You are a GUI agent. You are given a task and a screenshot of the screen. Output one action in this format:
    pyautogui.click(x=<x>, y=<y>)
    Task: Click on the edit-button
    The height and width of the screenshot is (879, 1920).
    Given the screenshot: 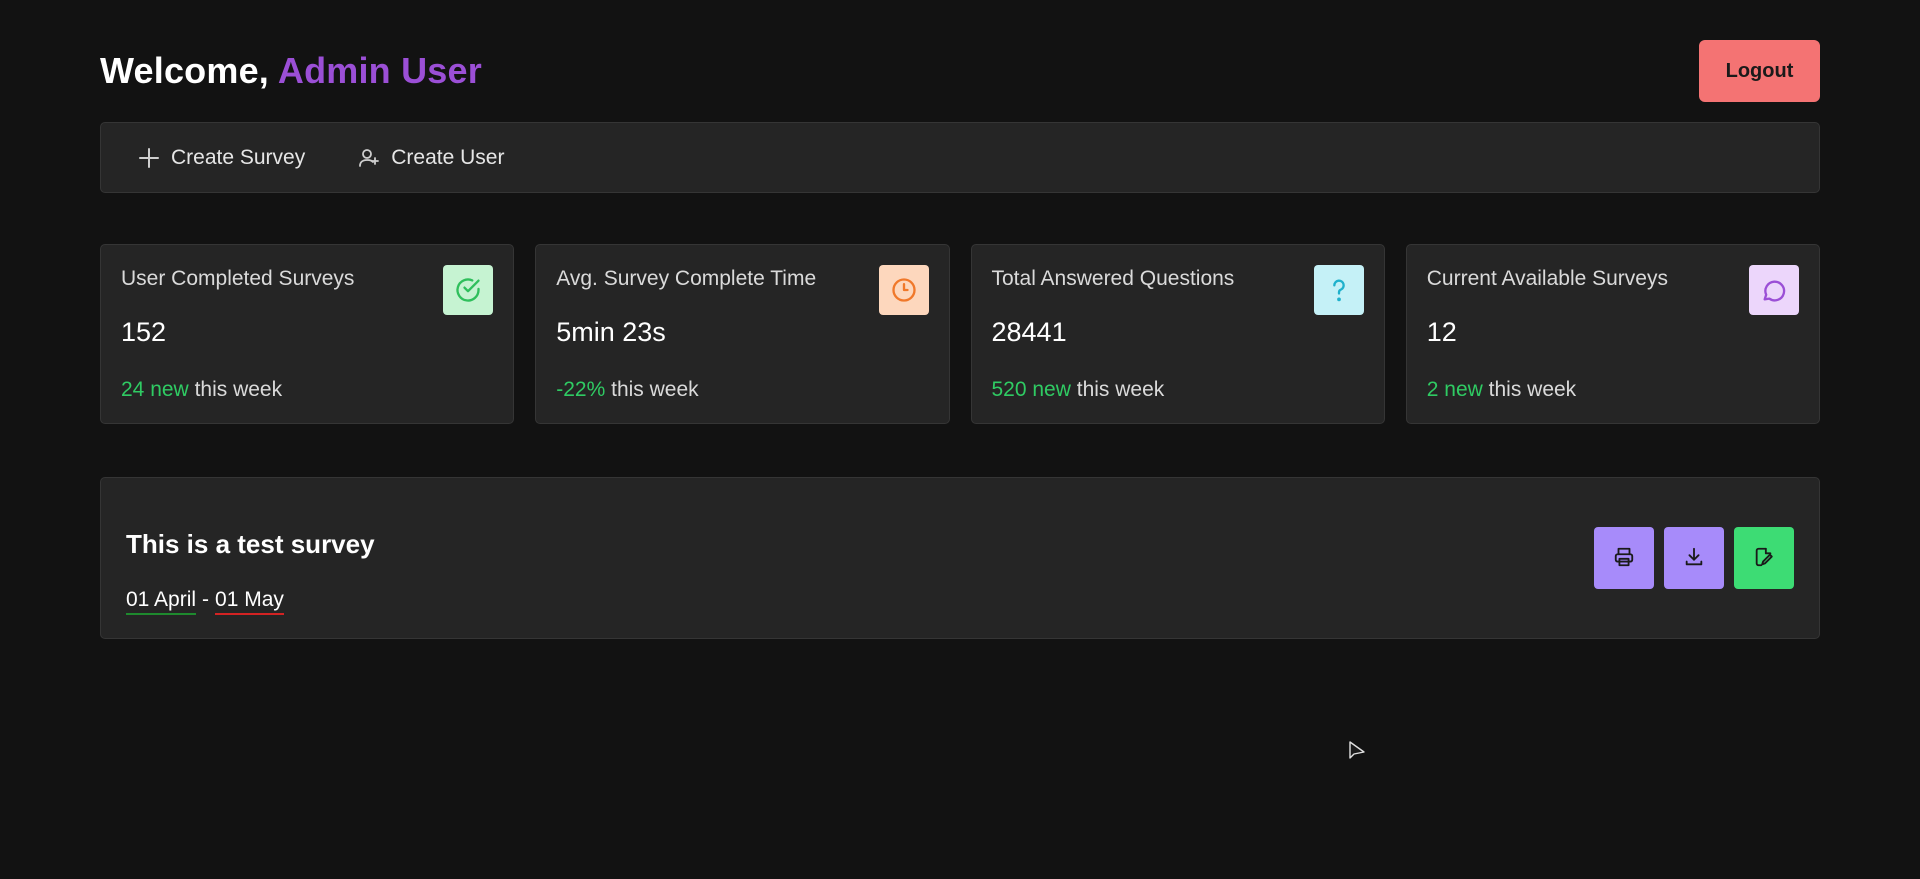 What is the action you would take?
    pyautogui.click(x=1764, y=558)
    